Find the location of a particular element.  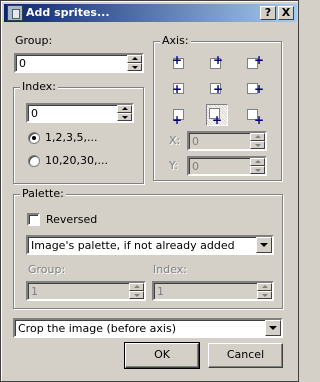

axis-top-right: + is located at coordinates (254, 64).